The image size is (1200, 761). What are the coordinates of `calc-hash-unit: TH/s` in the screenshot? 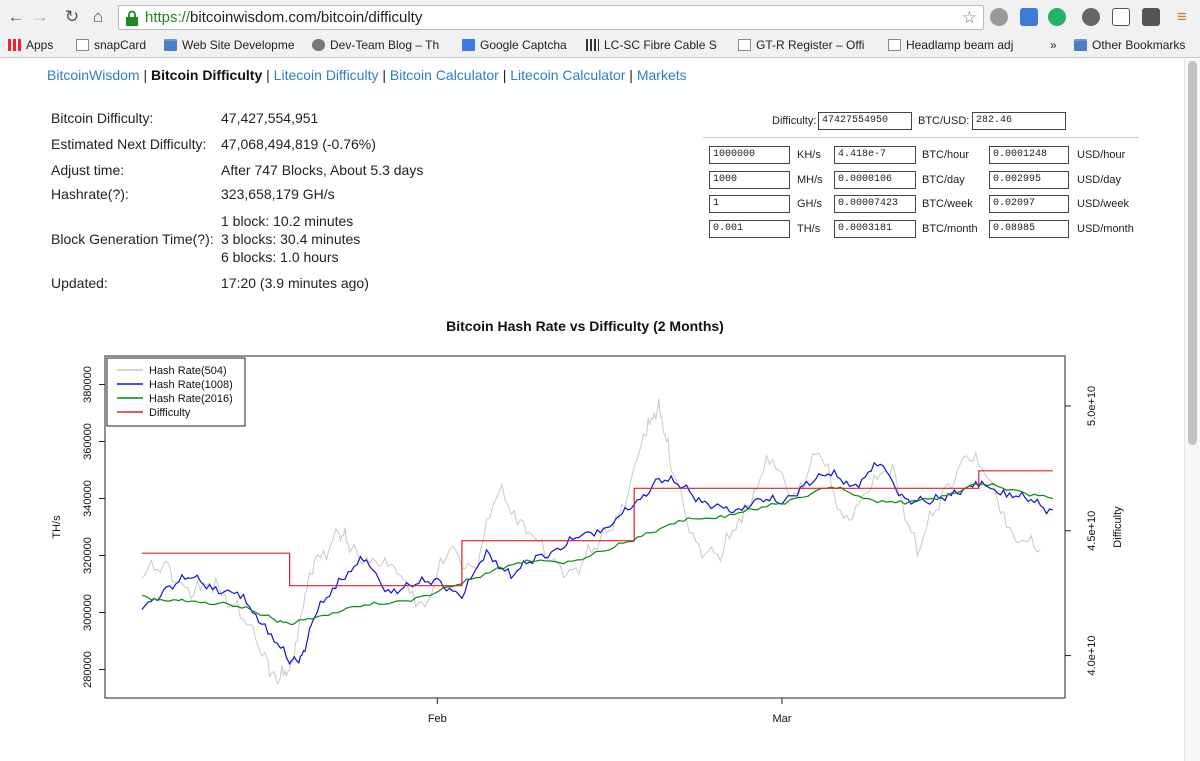 It's located at (809, 229).